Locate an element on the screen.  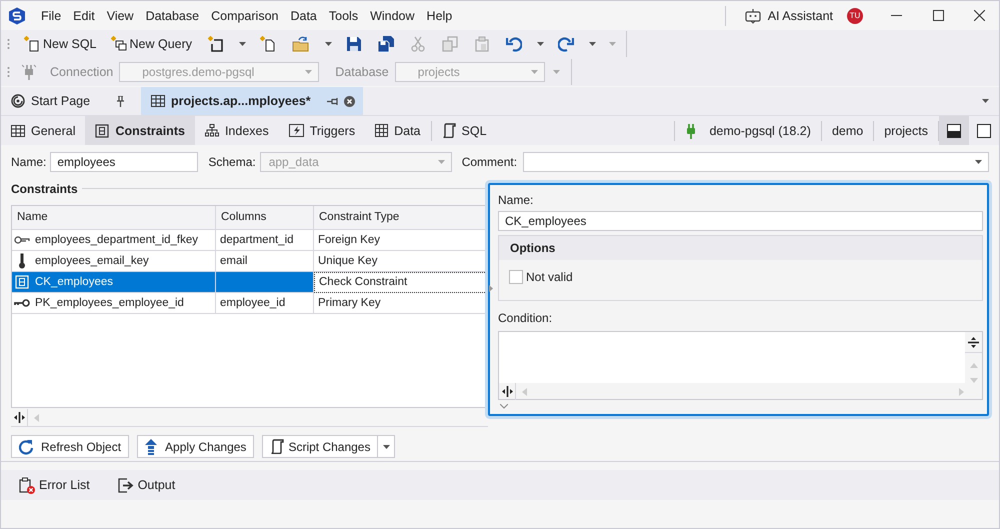
menu-item: Window is located at coordinates (392, 15).